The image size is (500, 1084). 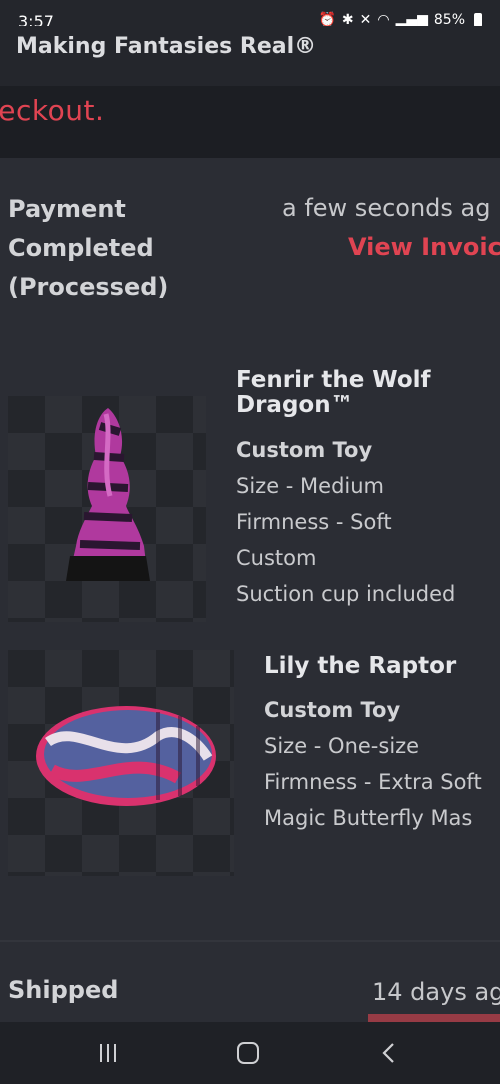 I want to click on checkout-banner: neckout., so click(x=250, y=122).